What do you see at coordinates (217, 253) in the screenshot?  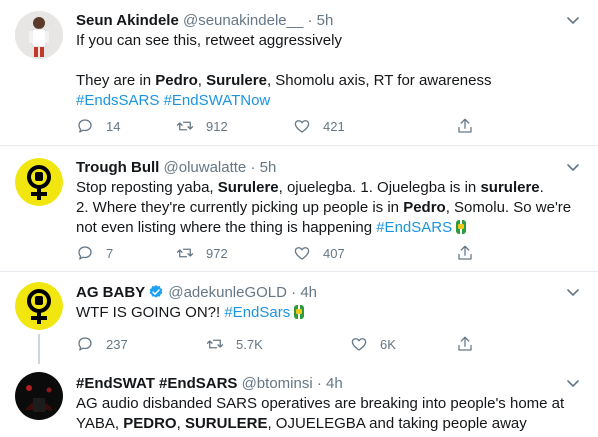 I see `retweet-count: 972` at bounding box center [217, 253].